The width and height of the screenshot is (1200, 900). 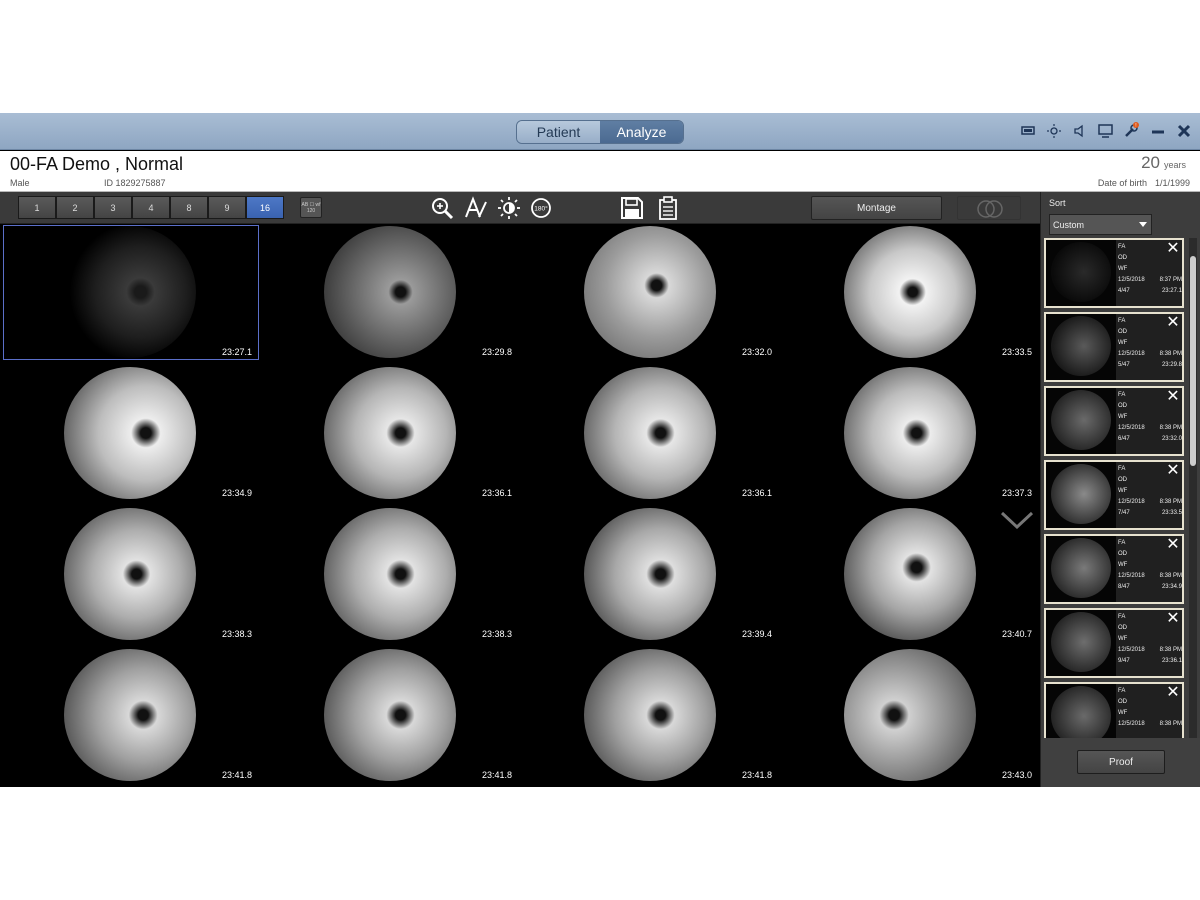 What do you see at coordinates (391, 574) in the screenshot?
I see `image-cell-10: 23:38.3` at bounding box center [391, 574].